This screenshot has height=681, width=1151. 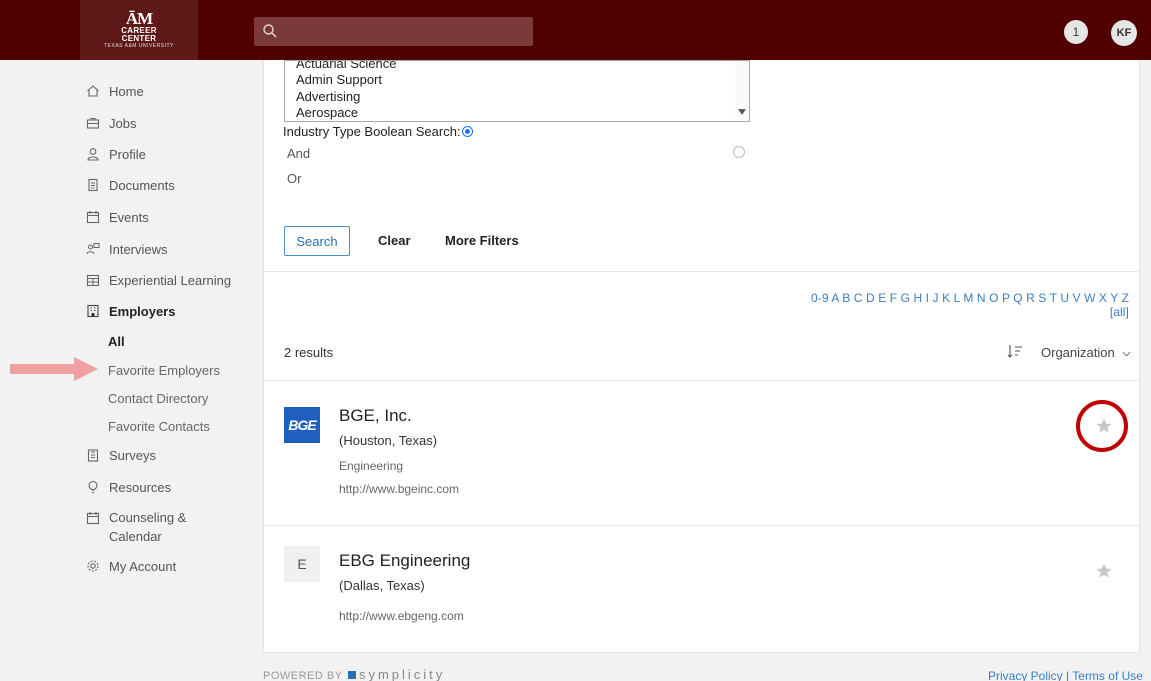 I want to click on briefcase-icon, so click(x=93, y=123).